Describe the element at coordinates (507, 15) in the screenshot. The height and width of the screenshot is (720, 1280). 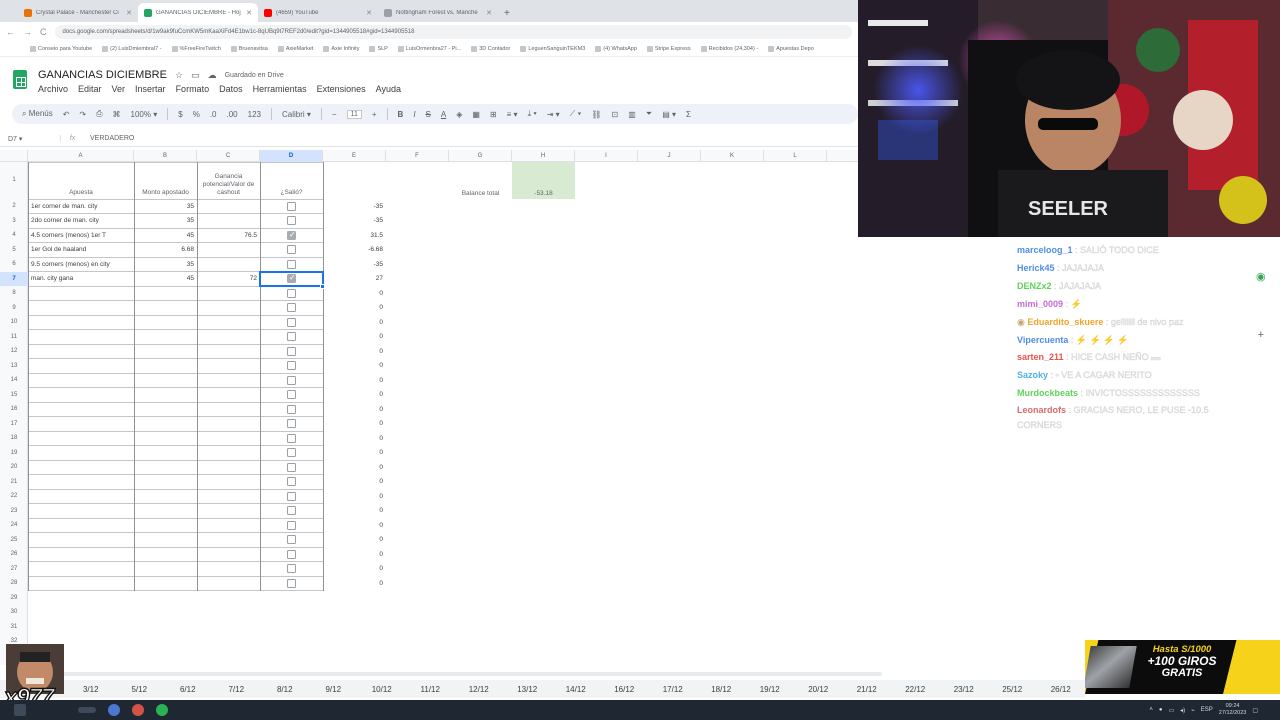
I see `new-tab-button: +` at that location.